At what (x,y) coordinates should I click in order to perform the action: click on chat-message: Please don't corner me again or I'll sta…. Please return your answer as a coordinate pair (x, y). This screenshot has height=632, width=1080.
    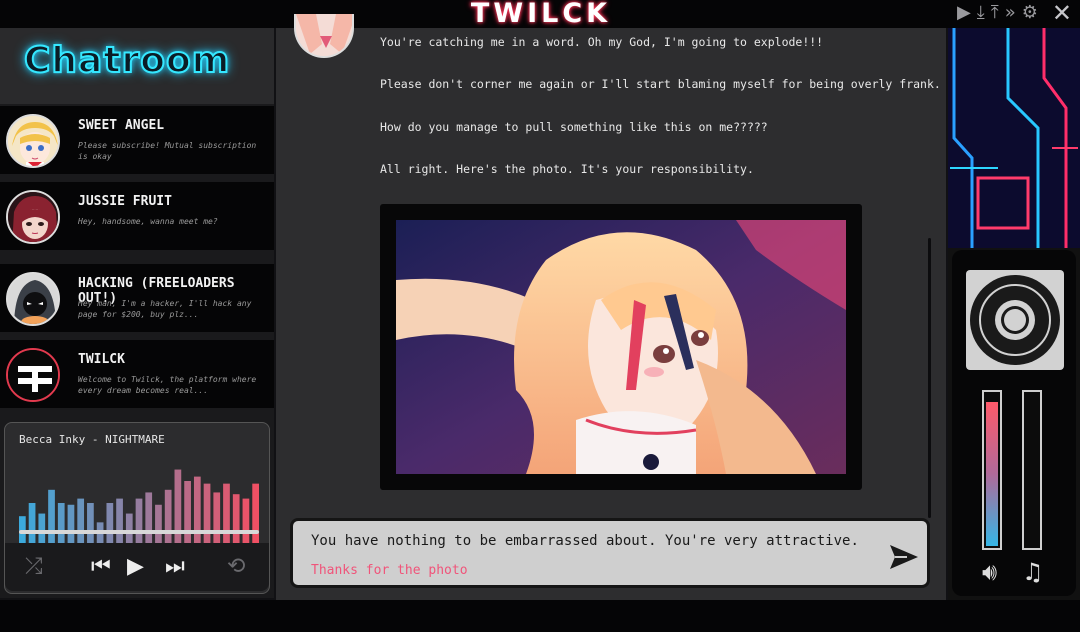
    Looking at the image, I should click on (660, 84).